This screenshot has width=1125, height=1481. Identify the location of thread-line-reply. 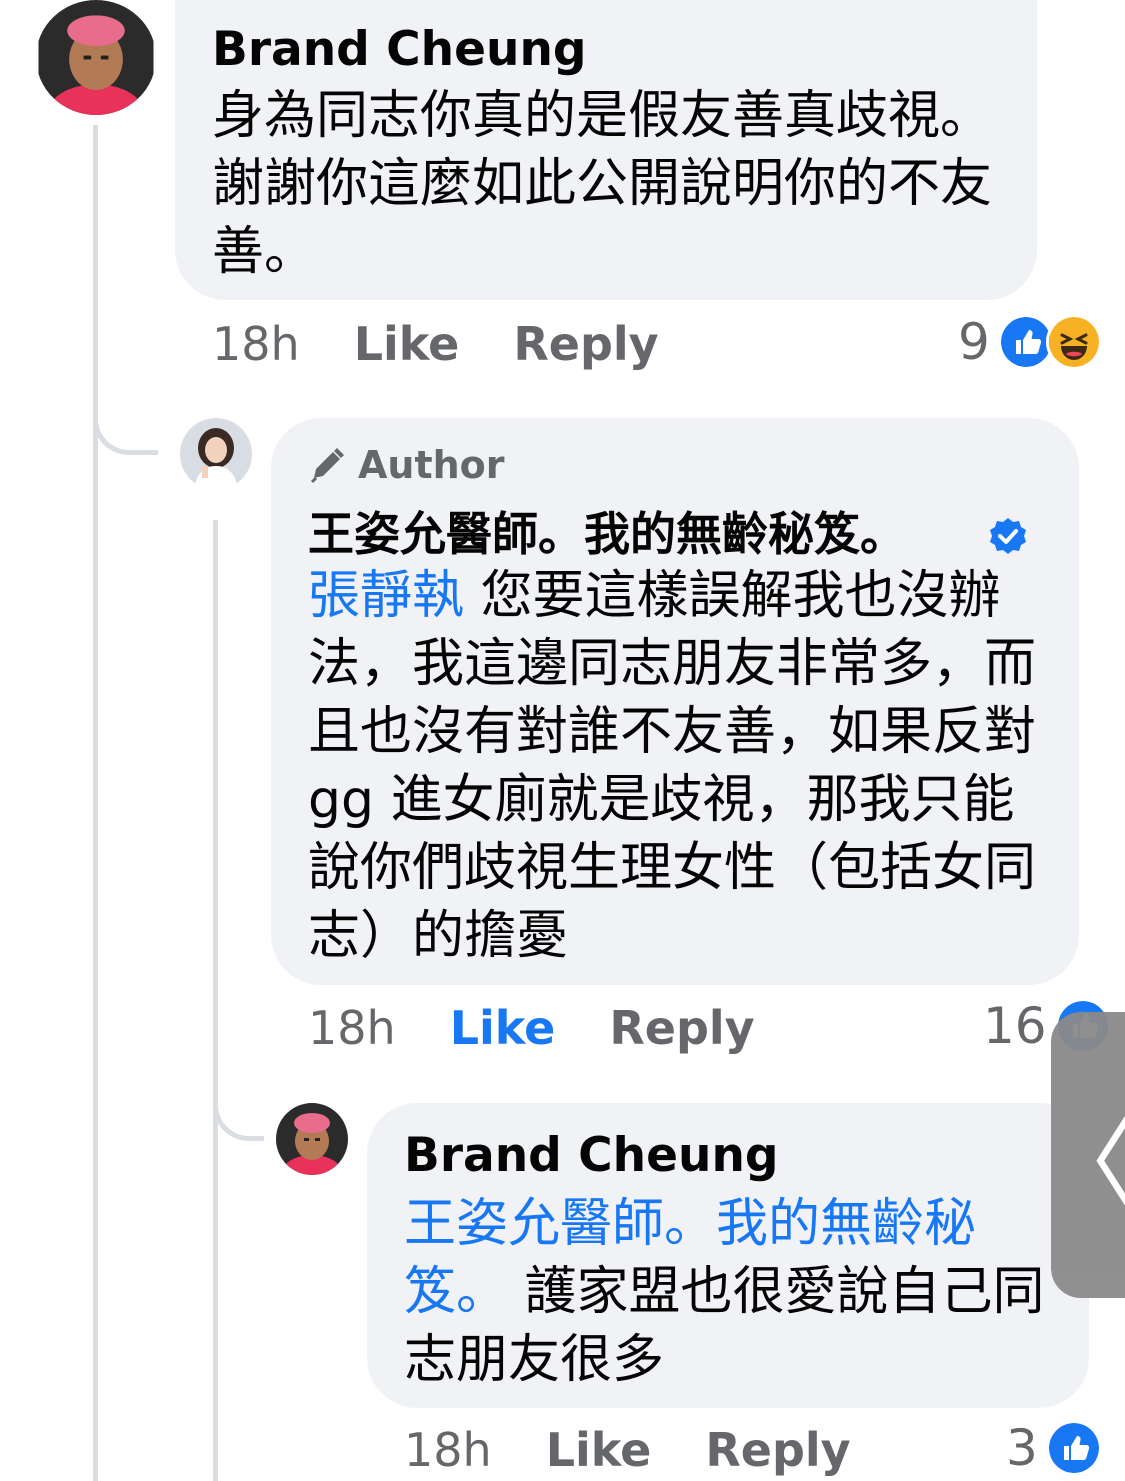
(215, 1000).